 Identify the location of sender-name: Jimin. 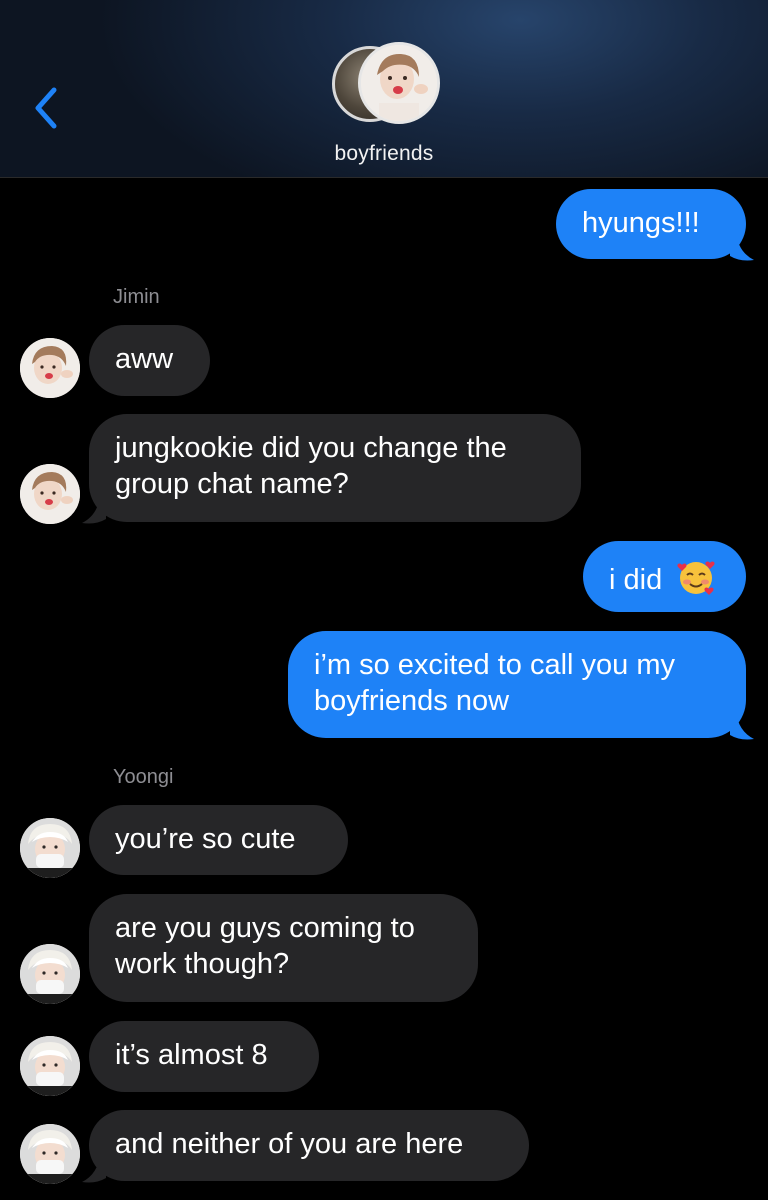
(136, 297).